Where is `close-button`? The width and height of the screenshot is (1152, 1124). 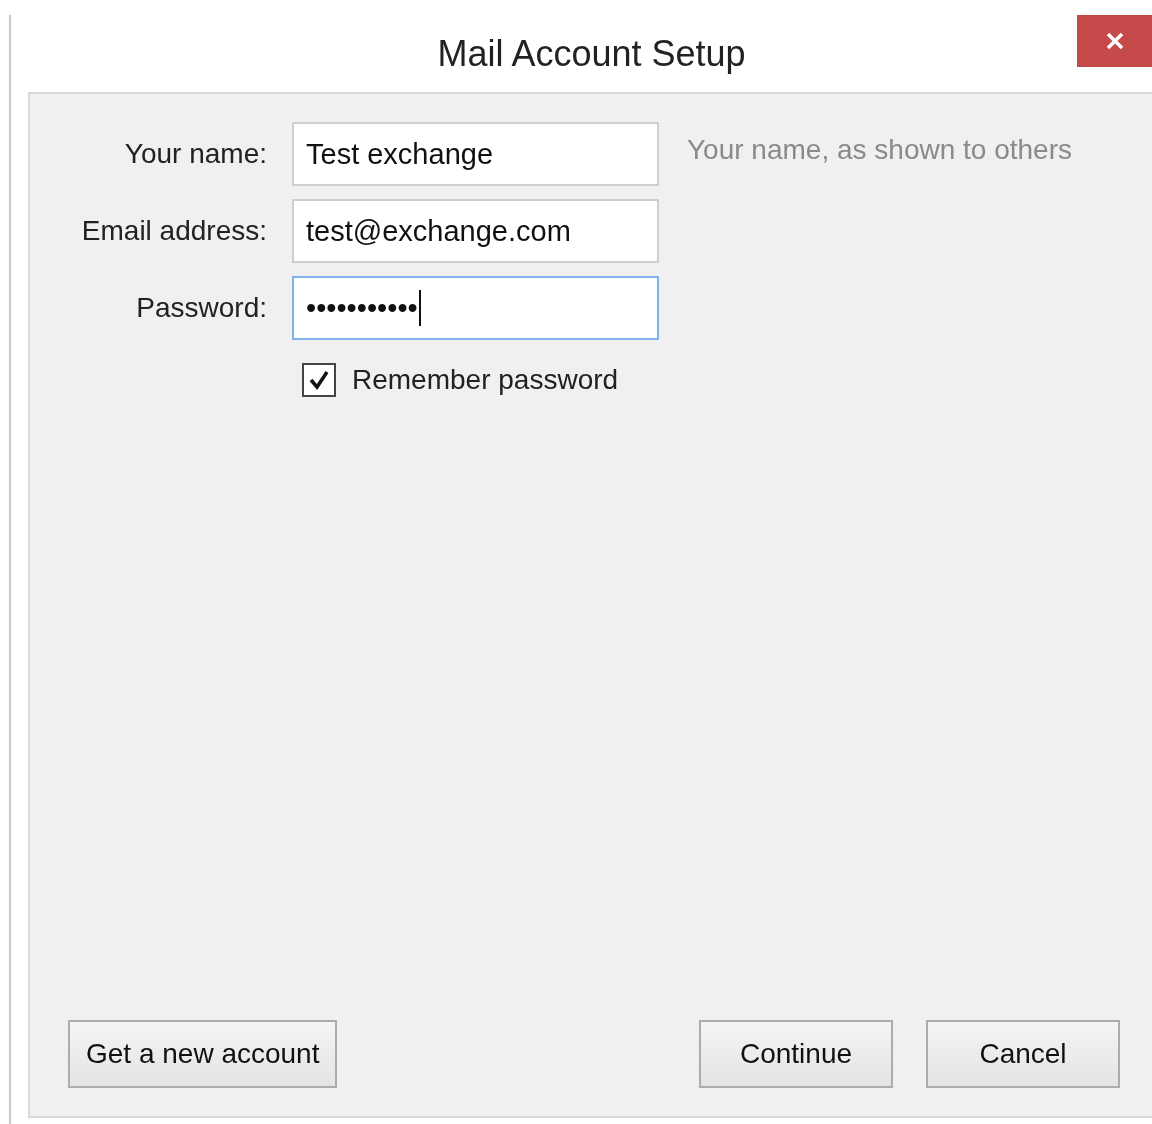
close-button is located at coordinates (1114, 41).